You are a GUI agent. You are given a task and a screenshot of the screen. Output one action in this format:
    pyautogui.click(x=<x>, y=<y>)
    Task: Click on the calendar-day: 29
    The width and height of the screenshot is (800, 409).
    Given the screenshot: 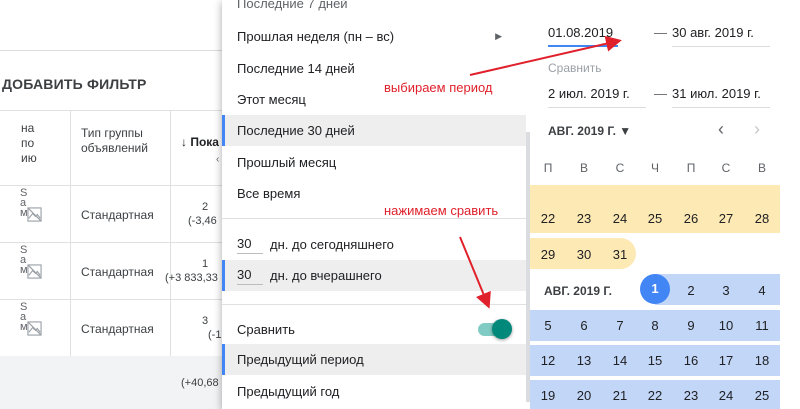 What is the action you would take?
    pyautogui.click(x=548, y=254)
    